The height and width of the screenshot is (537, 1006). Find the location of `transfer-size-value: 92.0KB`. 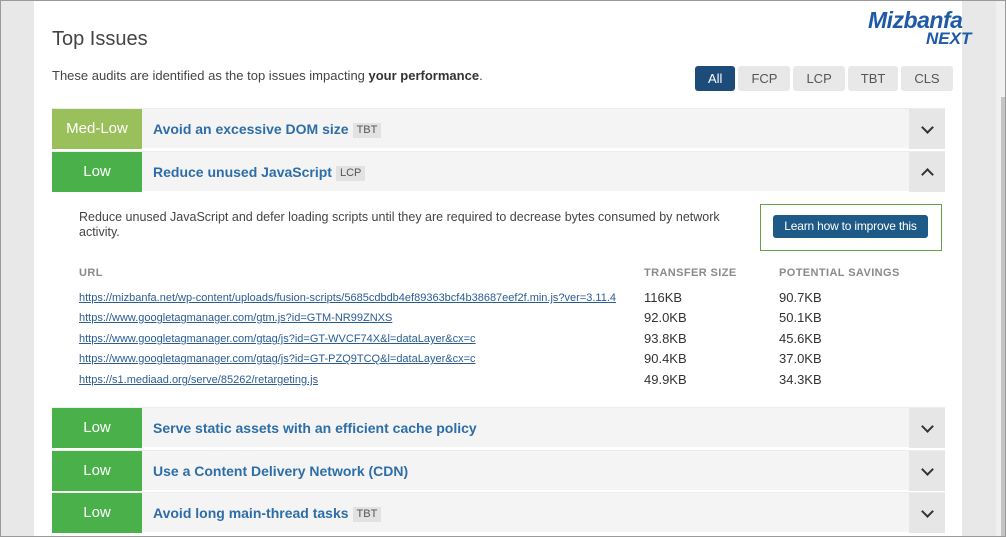

transfer-size-value: 92.0KB is located at coordinates (665, 317).